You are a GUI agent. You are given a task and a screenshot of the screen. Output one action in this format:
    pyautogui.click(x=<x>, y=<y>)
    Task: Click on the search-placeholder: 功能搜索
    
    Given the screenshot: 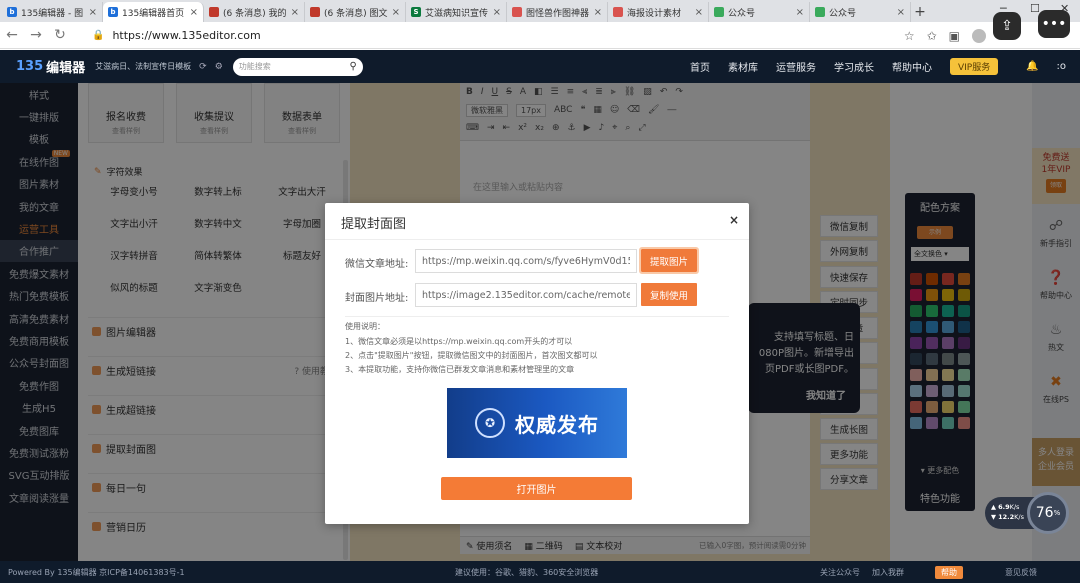 What is the action you would take?
    pyautogui.click(x=254, y=66)
    